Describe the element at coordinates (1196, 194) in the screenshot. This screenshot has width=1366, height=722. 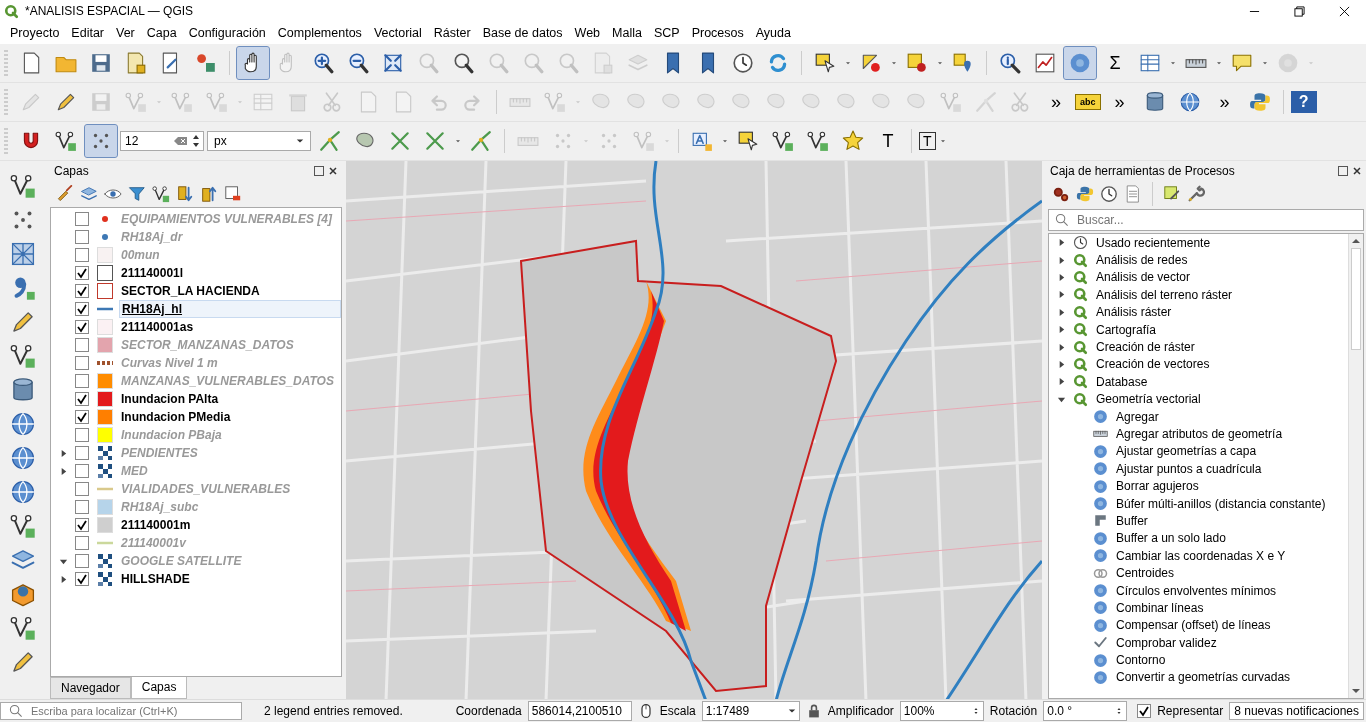
I see `wrench-icon` at that location.